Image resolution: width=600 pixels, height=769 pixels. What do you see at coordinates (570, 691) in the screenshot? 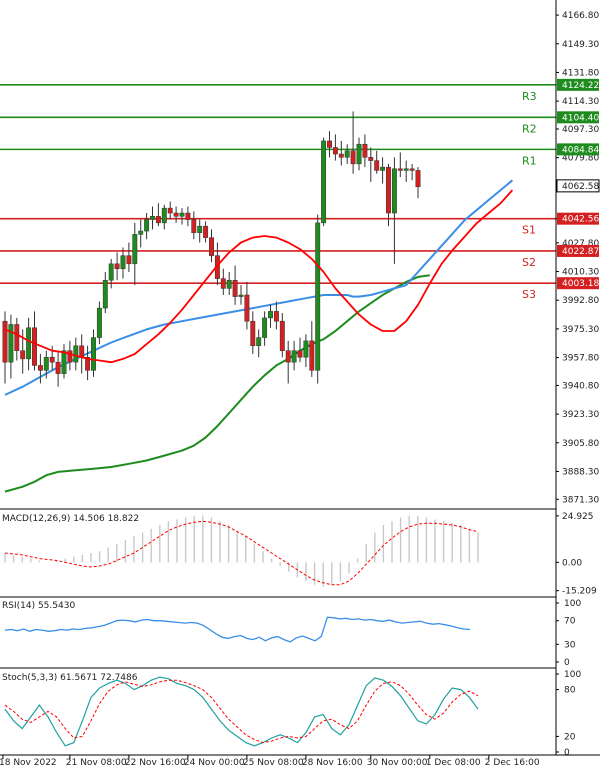
I see `stoch-tick-label: 80` at bounding box center [570, 691].